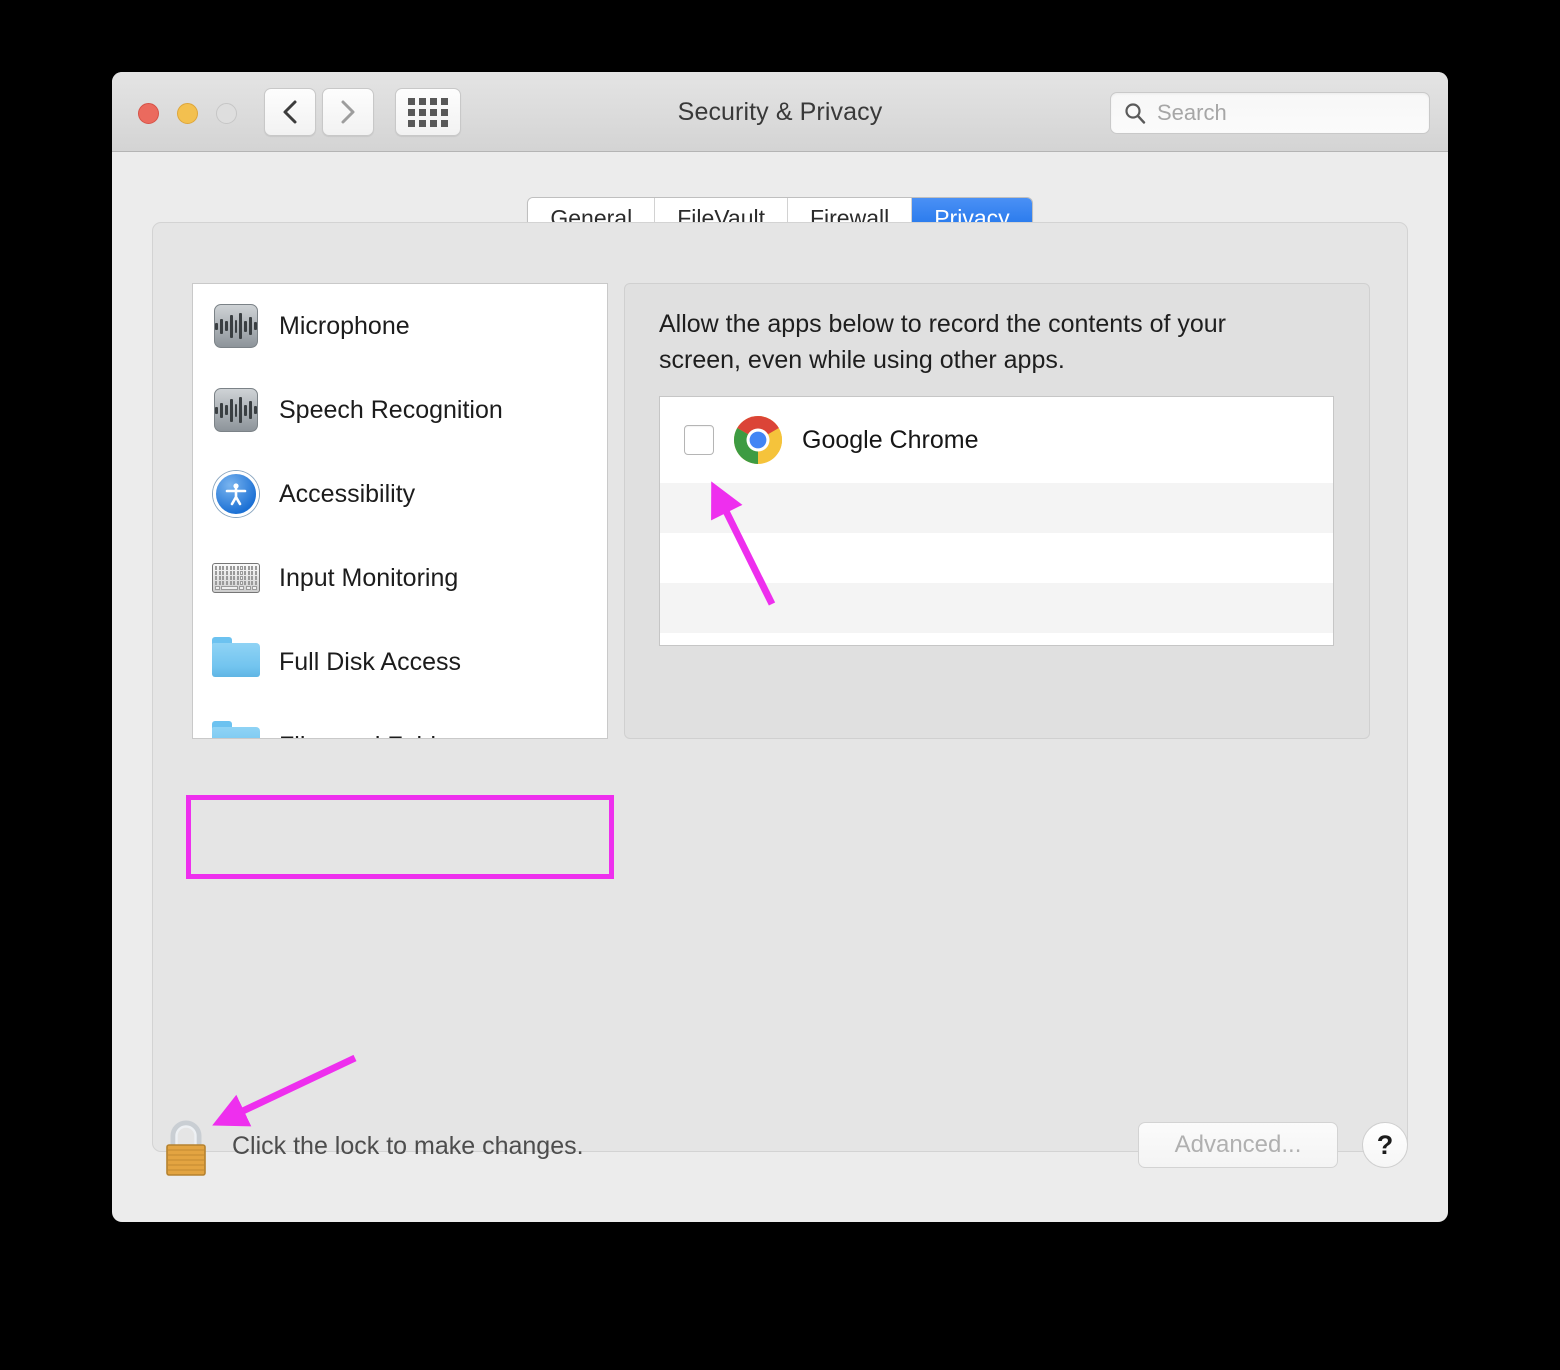  I want to click on sidebar-item-input-monitoring: Input Monitoring, so click(400, 578).